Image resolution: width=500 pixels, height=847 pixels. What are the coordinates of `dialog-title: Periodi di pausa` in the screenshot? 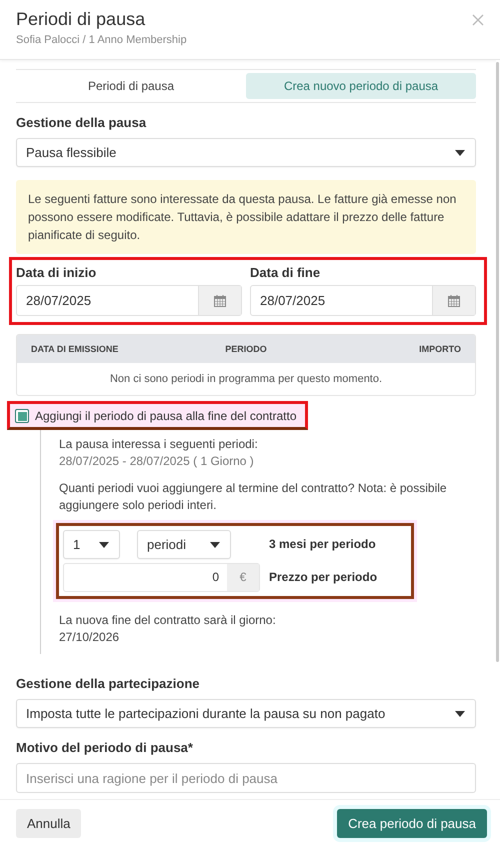 It's located at (81, 19).